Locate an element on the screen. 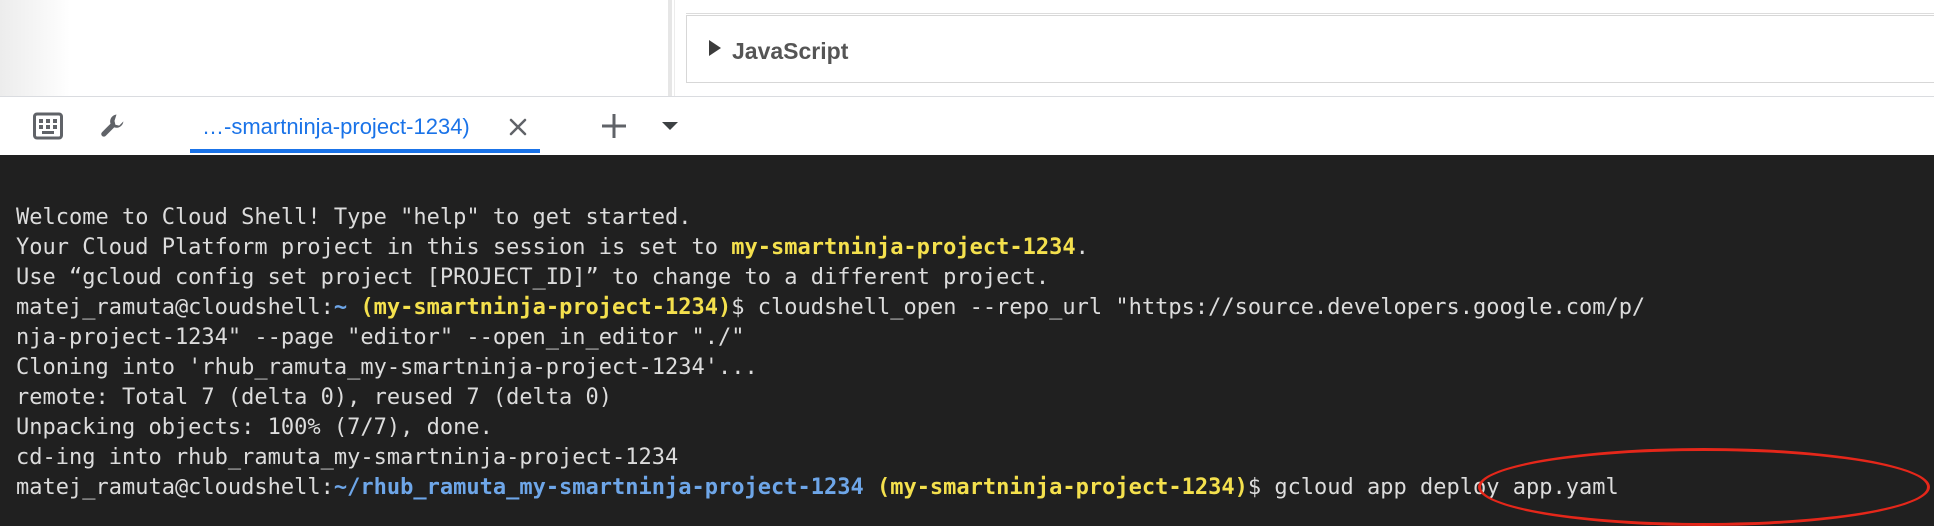 The height and width of the screenshot is (526, 1934). javascript-section: JavaScript is located at coordinates (1310, 49).